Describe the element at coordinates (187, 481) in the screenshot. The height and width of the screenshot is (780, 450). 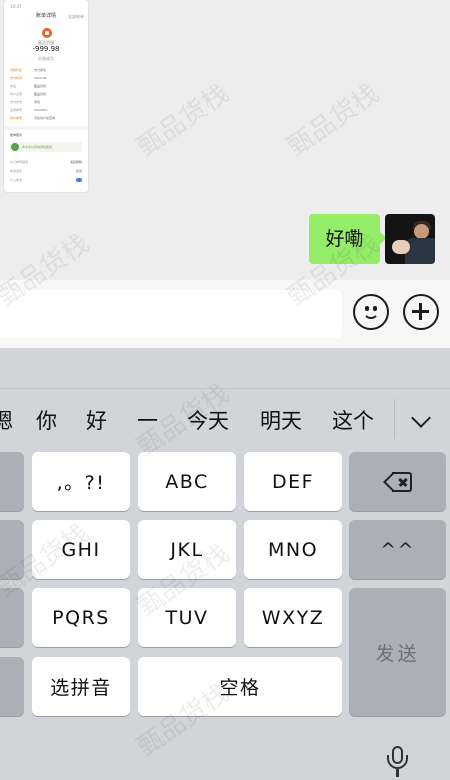
I see `key-abc: ABC` at that location.